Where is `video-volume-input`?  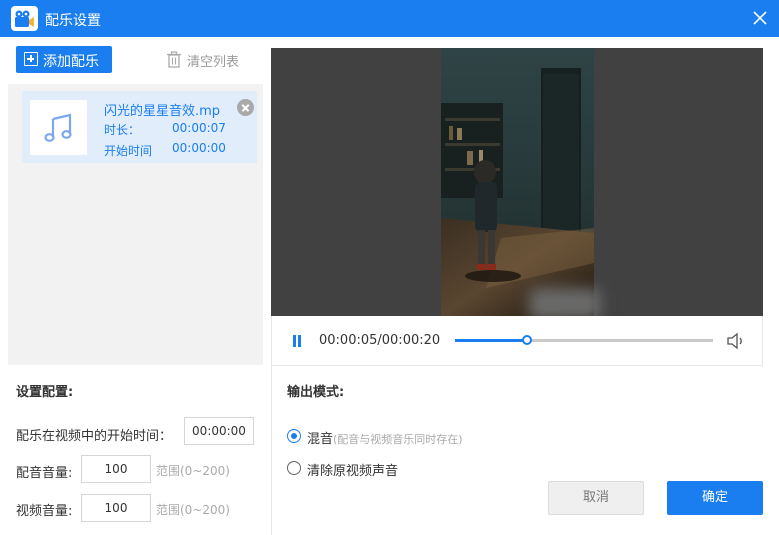
video-volume-input is located at coordinates (116, 508).